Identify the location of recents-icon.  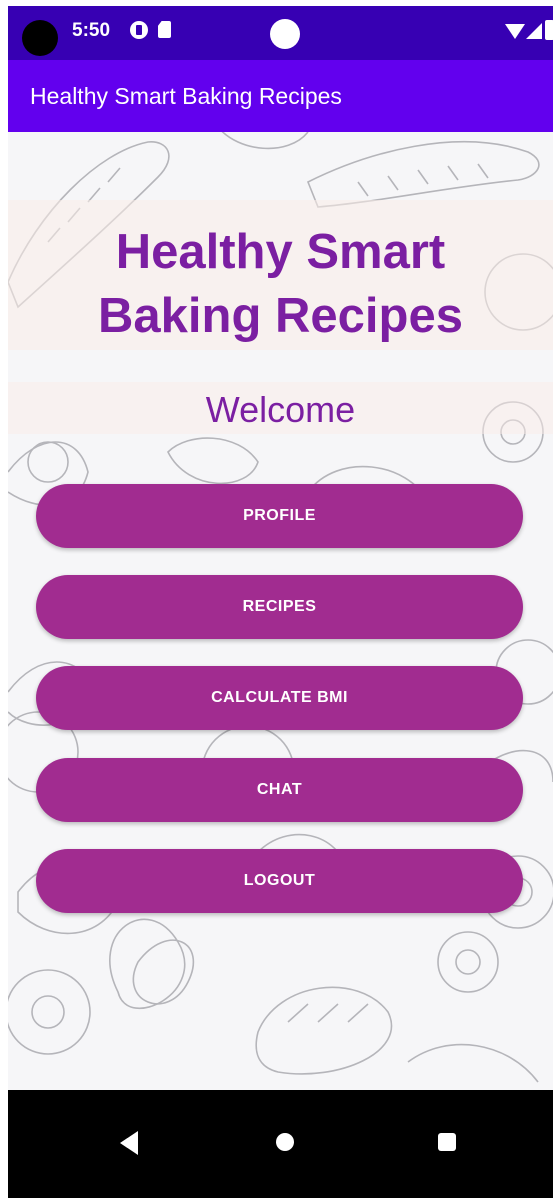
(447, 1142).